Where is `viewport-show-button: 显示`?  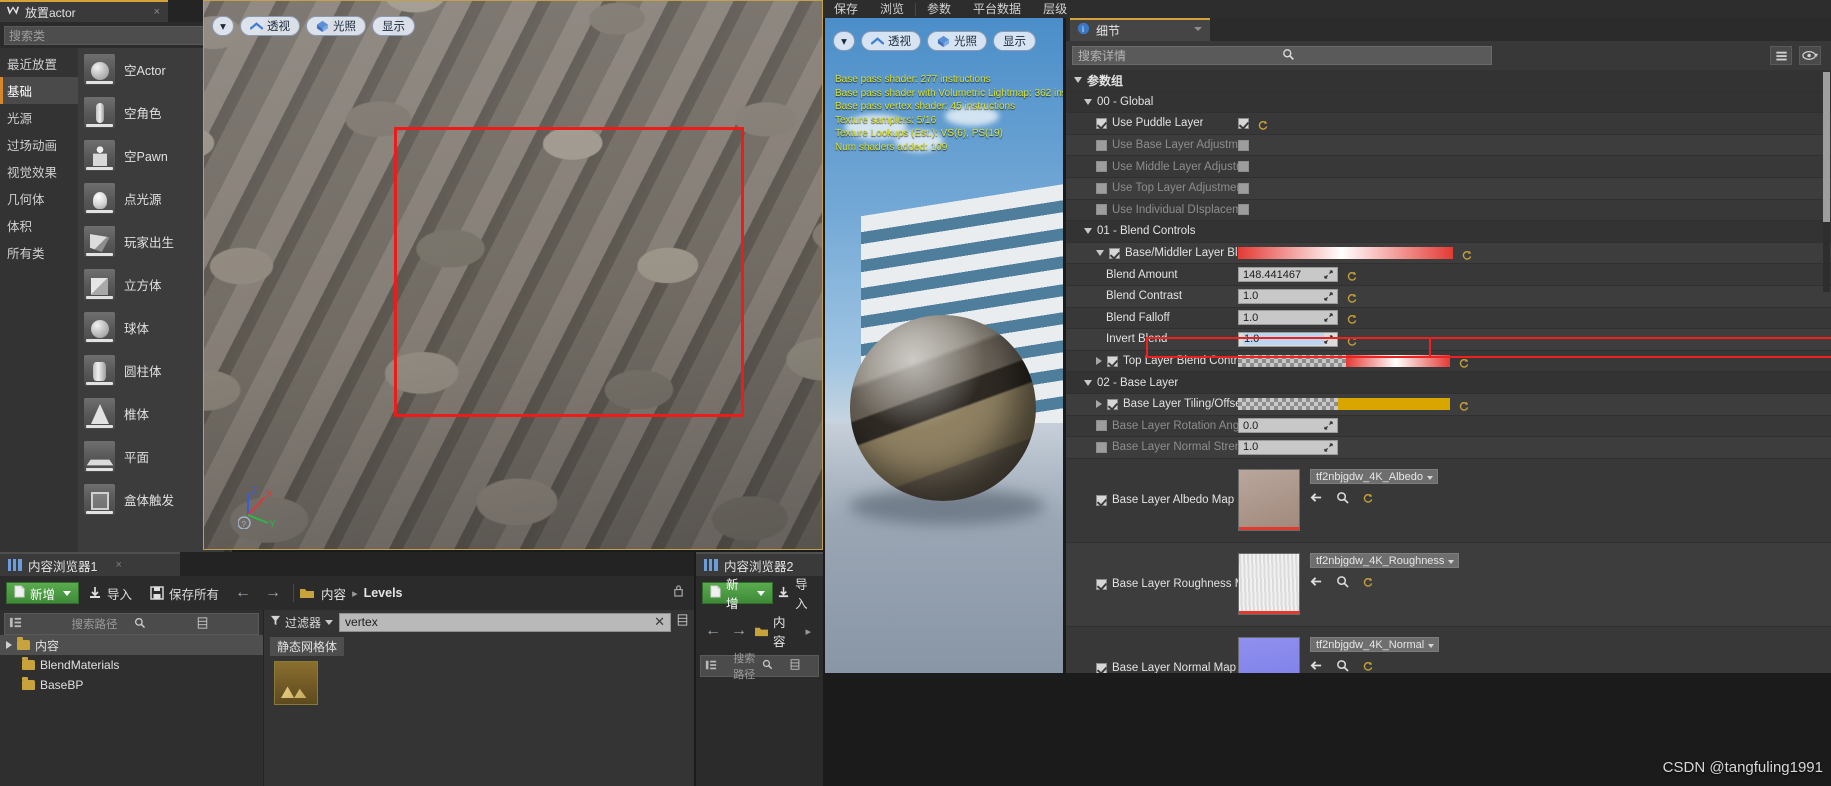
viewport-show-button: 显示 is located at coordinates (393, 26).